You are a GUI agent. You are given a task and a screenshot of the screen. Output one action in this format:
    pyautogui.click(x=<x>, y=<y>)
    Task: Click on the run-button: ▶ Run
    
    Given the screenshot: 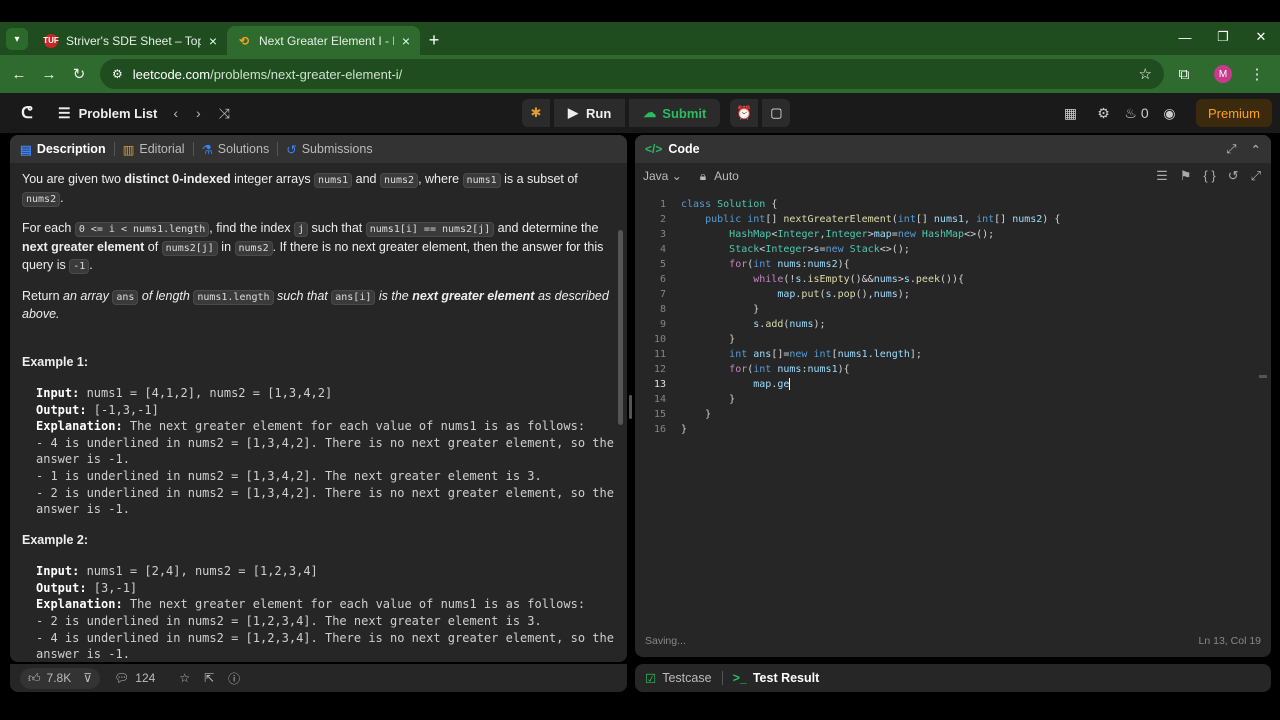 What is the action you would take?
    pyautogui.click(x=590, y=113)
    